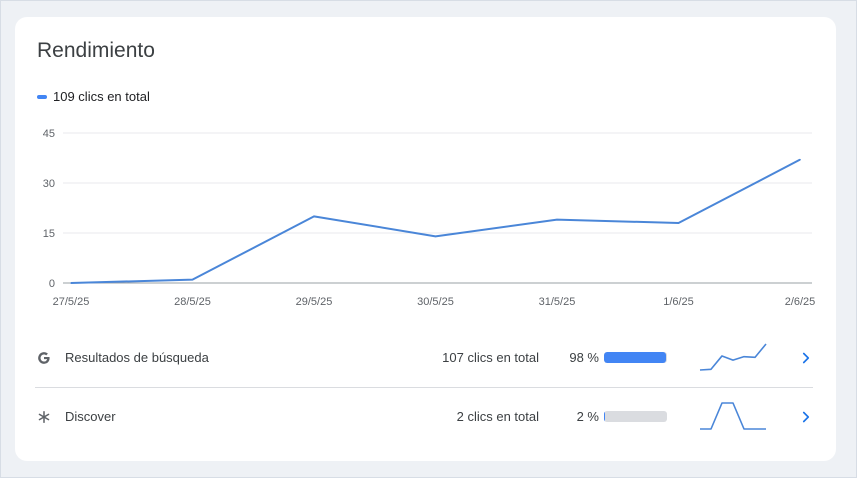 The width and height of the screenshot is (857, 478). Describe the element at coordinates (192, 302) in the screenshot. I see `x-tick-label: 28/5/25` at that location.